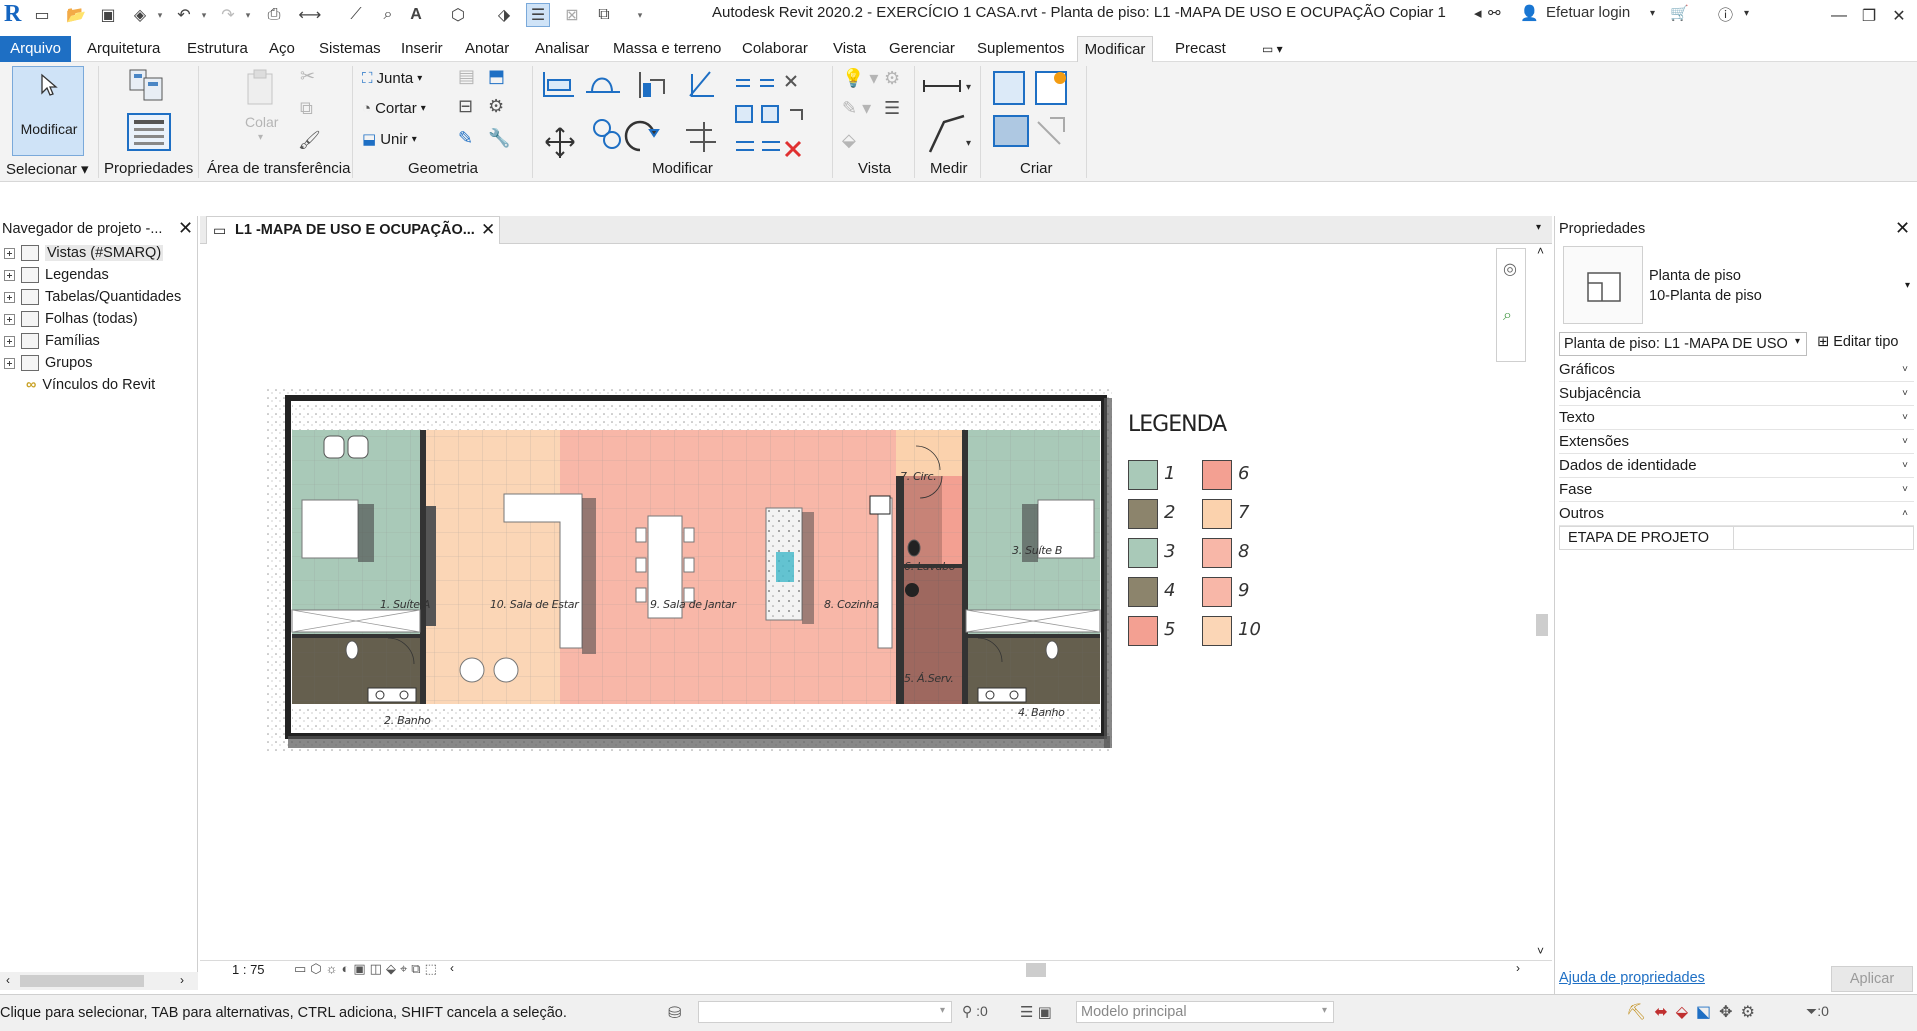 Image resolution: width=1917 pixels, height=1031 pixels. I want to click on nav-item-grupos: Grupos, so click(46, 363).